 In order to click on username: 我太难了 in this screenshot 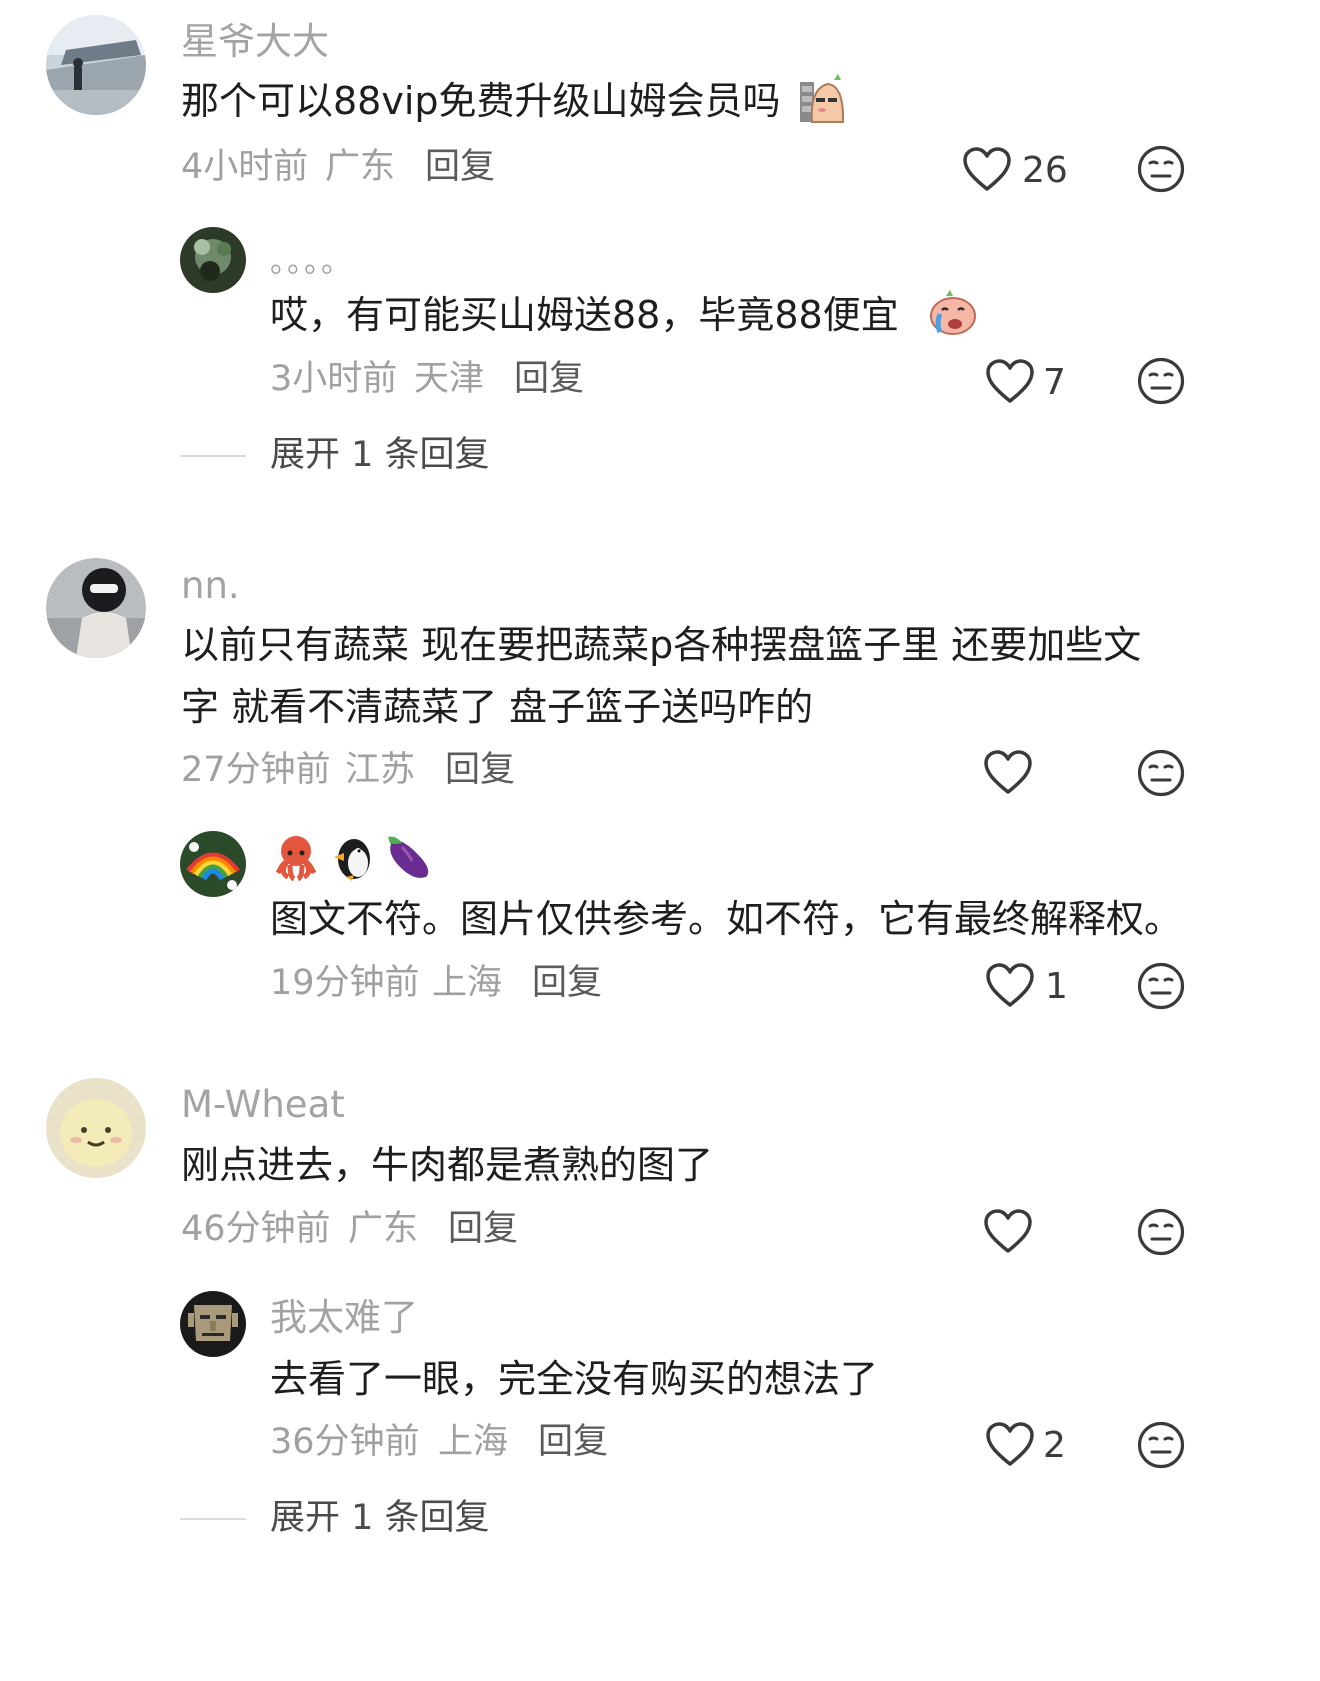, I will do `click(344, 1317)`.